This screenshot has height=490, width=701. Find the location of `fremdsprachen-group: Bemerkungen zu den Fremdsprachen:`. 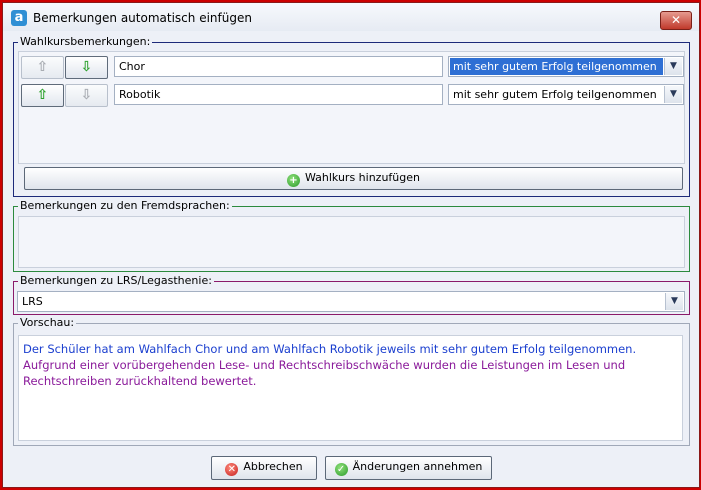

fremdsprachen-group: Bemerkungen zu den Fremdsprachen: is located at coordinates (351, 235).